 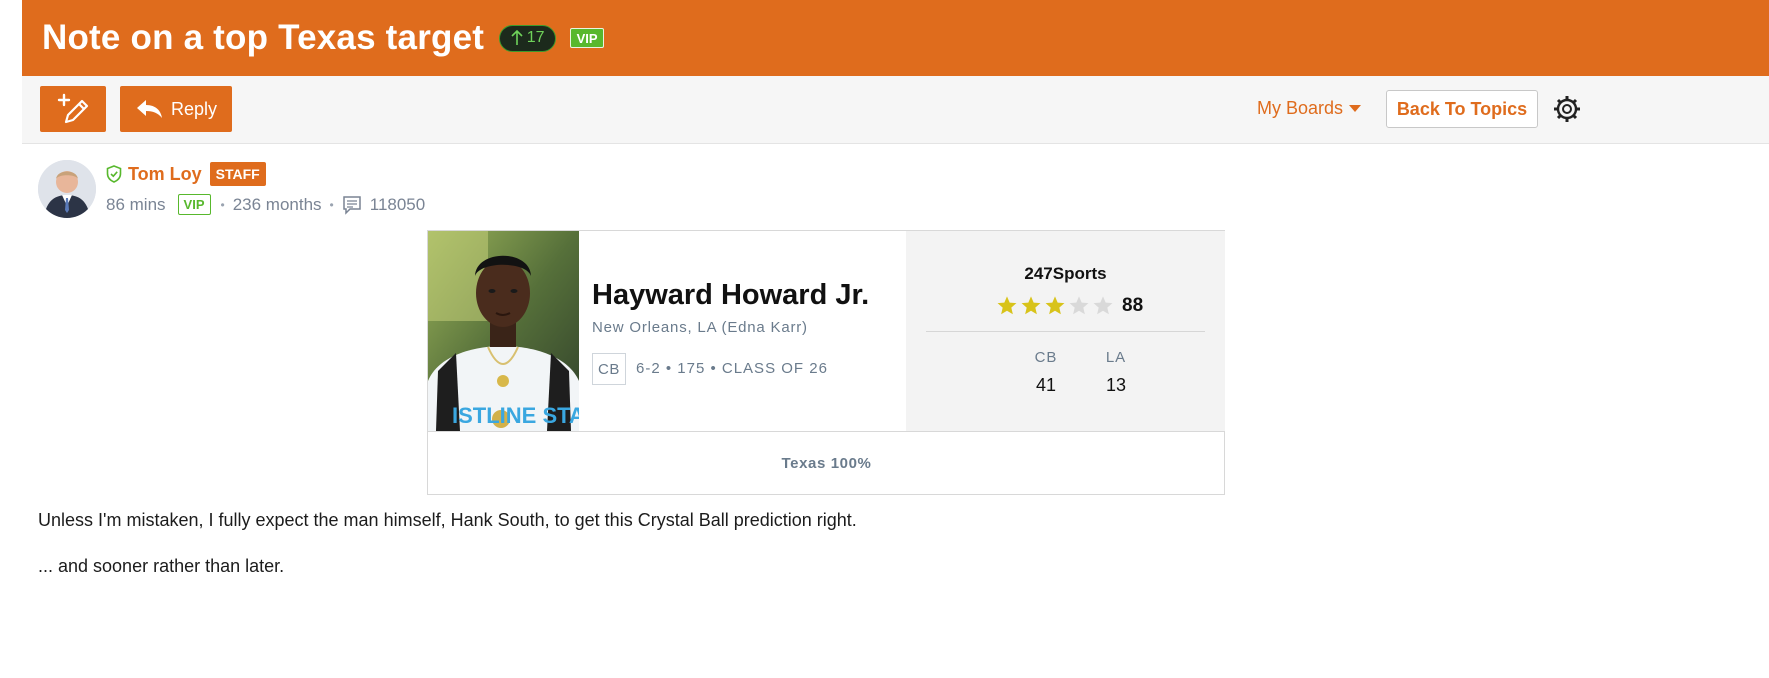 I want to click on rating-source: 247Sports, so click(x=1065, y=273).